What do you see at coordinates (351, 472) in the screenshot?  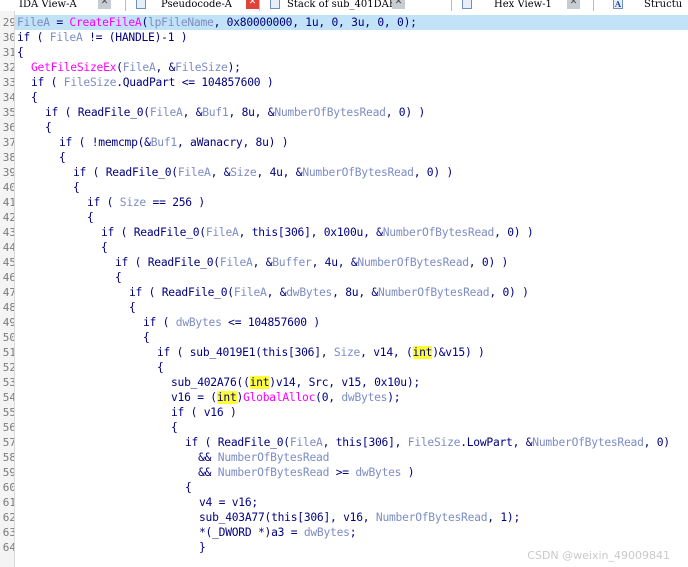 I see `code-line: && NumberOfBytesRead >= dwBytes )` at bounding box center [351, 472].